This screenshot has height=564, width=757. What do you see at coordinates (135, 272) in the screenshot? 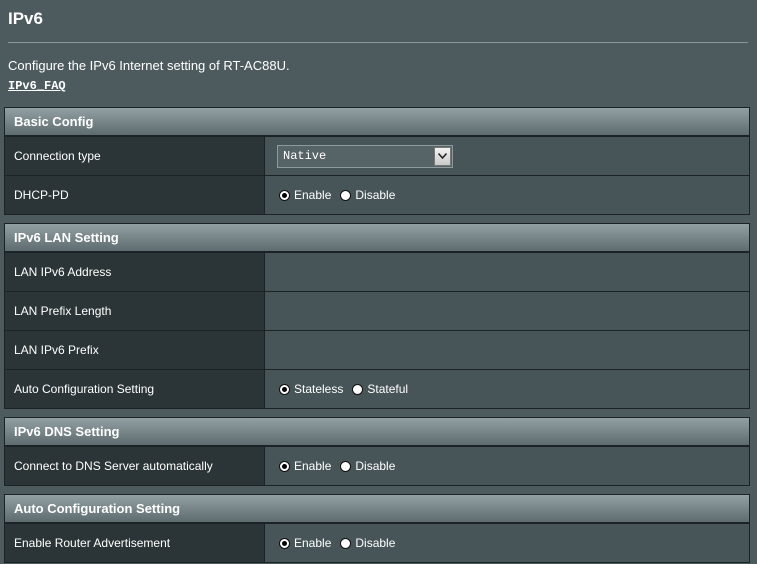
I see `label-lan-ipv6-address: LAN IPv6 Address` at bounding box center [135, 272].